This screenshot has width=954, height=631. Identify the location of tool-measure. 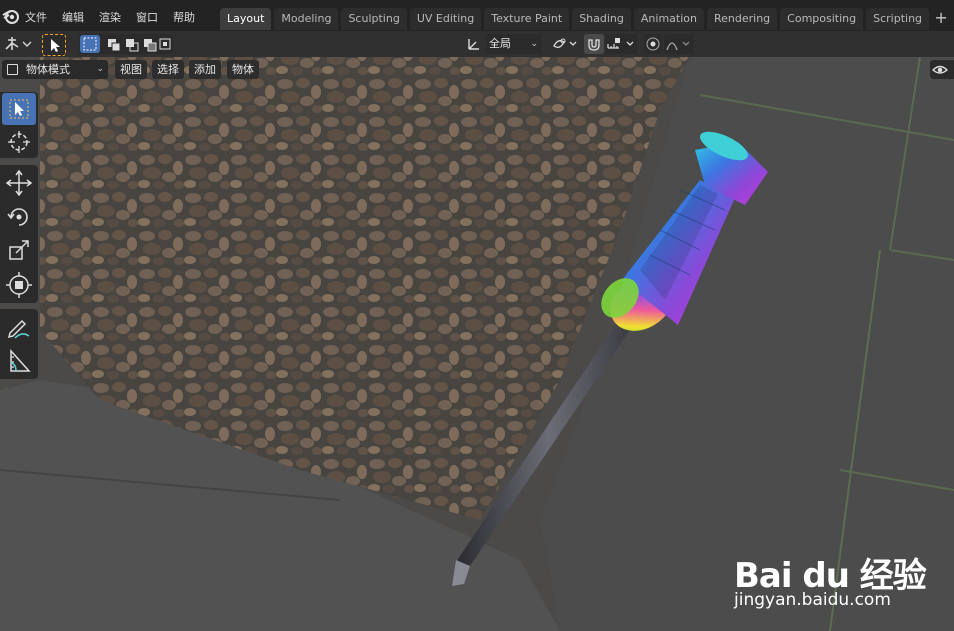
(19, 361).